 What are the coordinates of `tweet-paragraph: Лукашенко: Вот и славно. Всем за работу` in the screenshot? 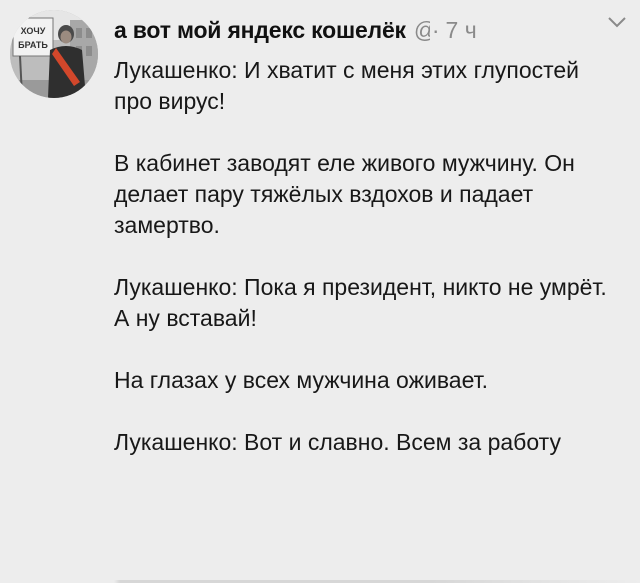 It's located at (337, 442).